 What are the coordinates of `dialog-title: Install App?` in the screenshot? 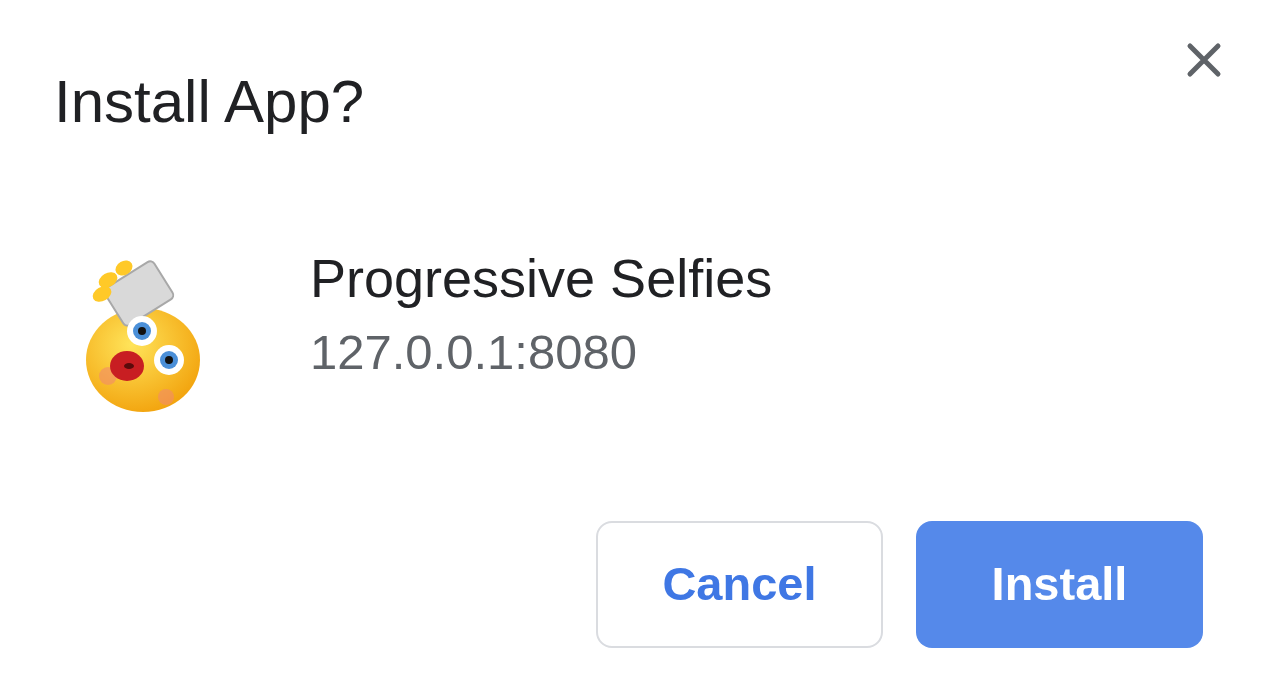 It's located at (209, 102).